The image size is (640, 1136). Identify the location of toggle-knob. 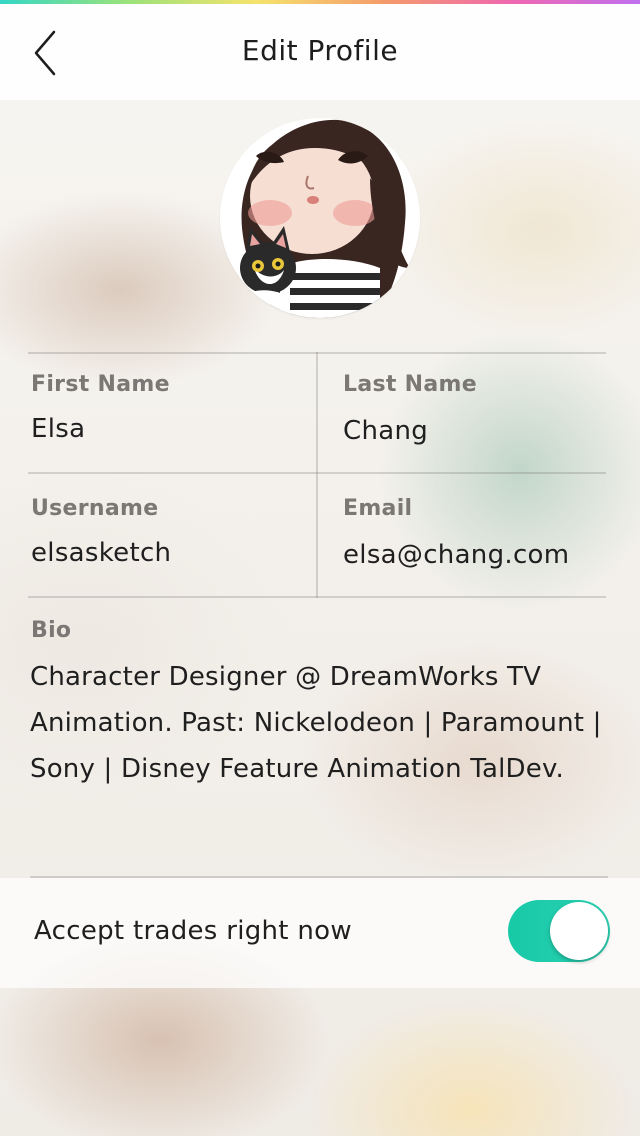
(579, 931).